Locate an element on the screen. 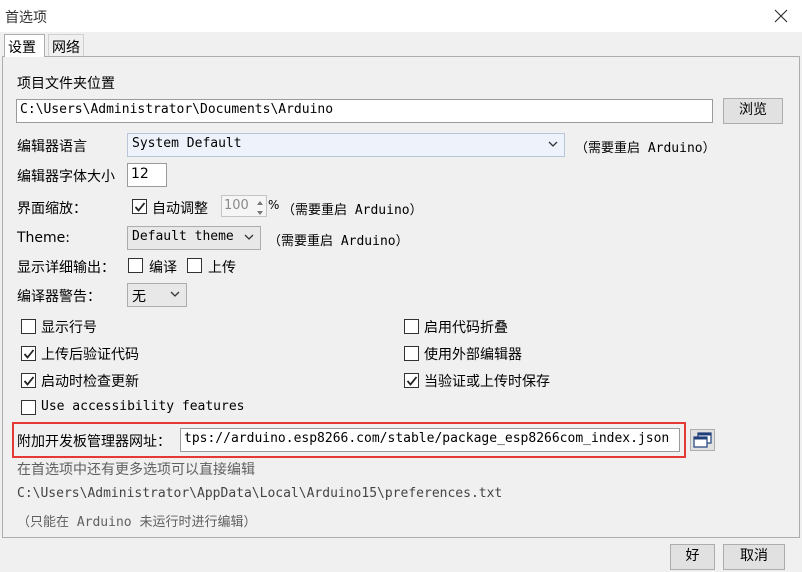 The width and height of the screenshot is (802, 572). cancel-button: 取消 is located at coordinates (754, 557).